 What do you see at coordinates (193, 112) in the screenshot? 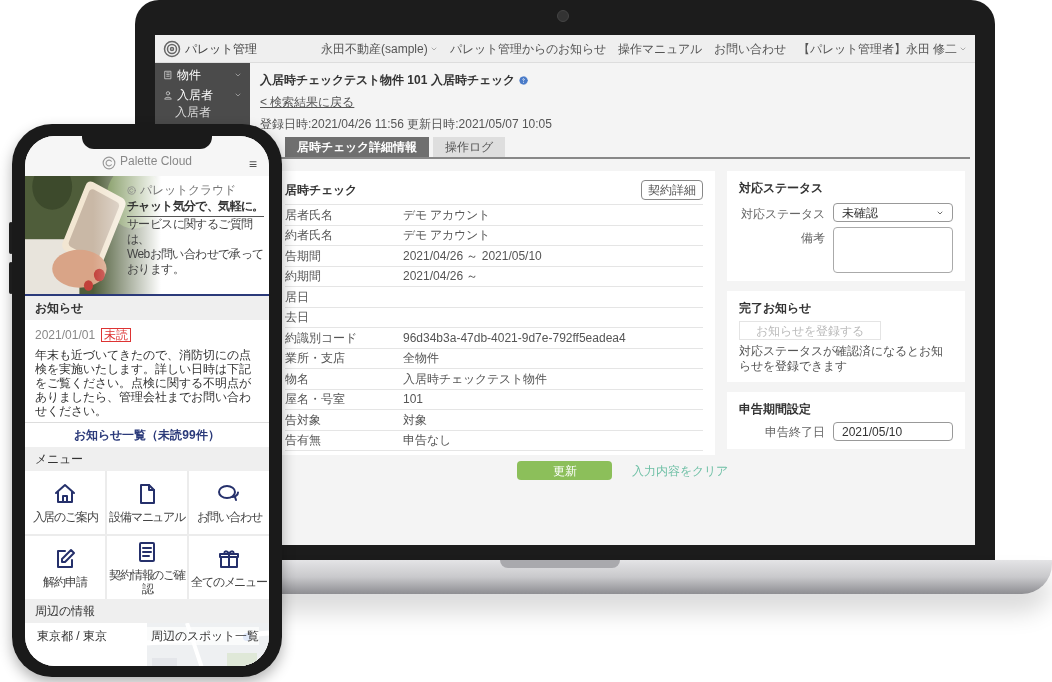
I see `sidebar-subitem: 入居者` at bounding box center [193, 112].